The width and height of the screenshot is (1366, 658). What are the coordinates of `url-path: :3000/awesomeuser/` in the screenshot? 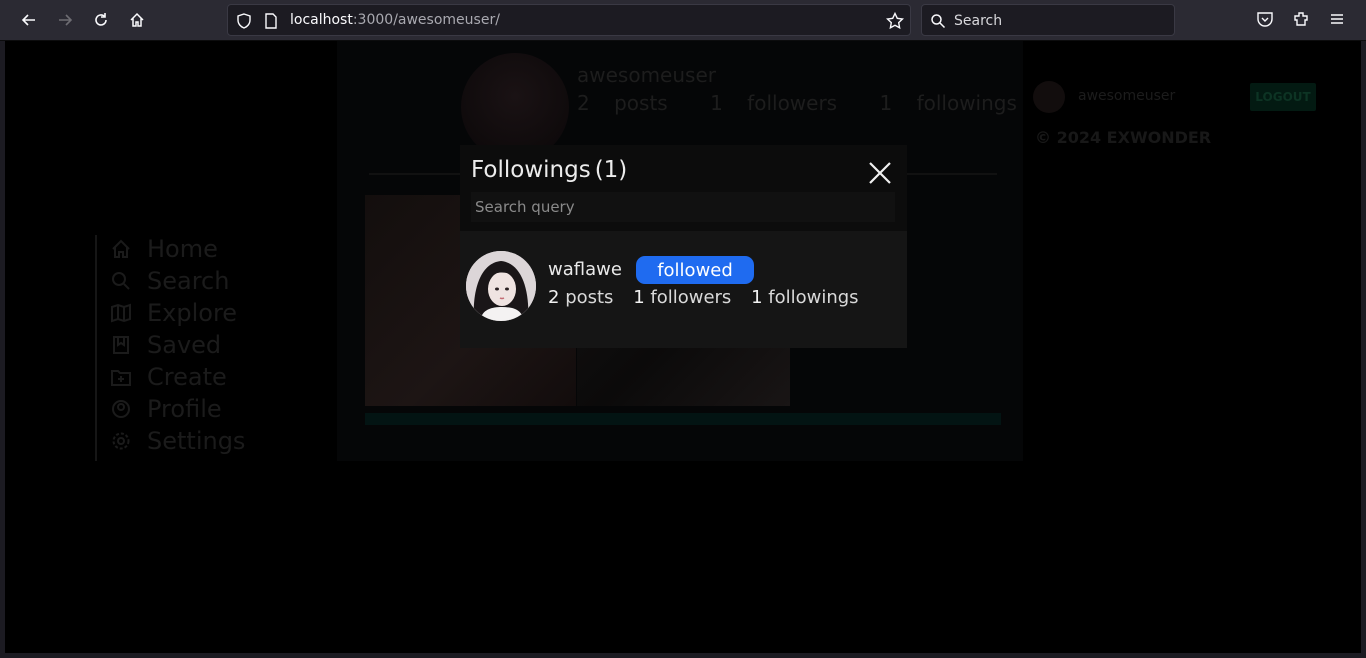 It's located at (426, 20).